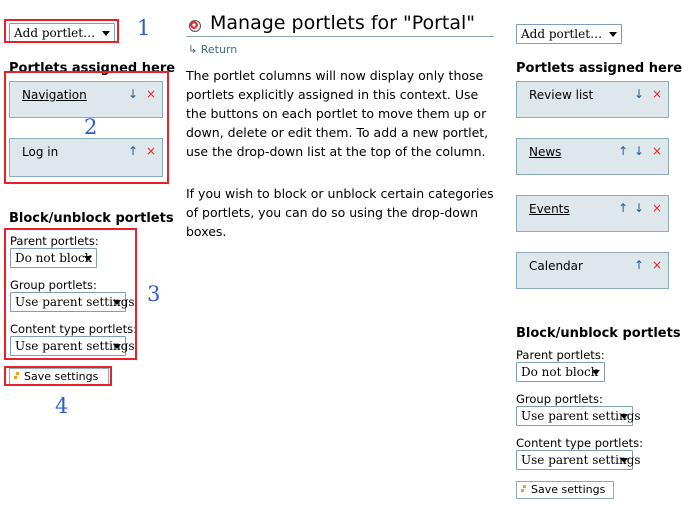 This screenshot has height=510, width=682. I want to click on right-assigned-heading: Portlets assigned here, so click(599, 68).